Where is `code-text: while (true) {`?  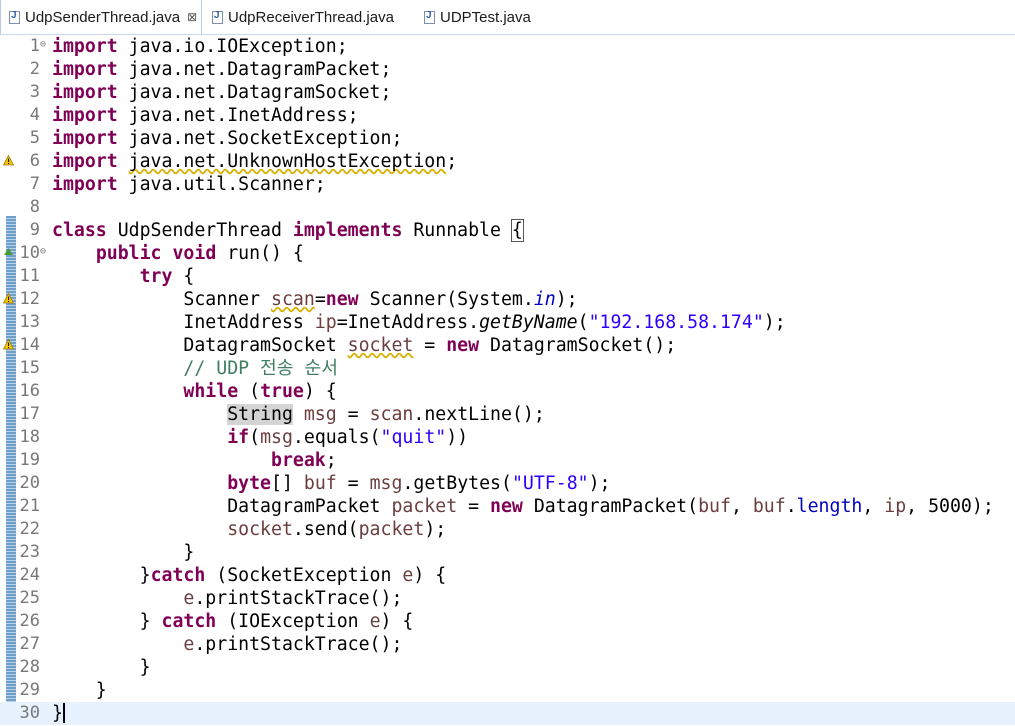
code-text: while (true) { is located at coordinates (194, 391).